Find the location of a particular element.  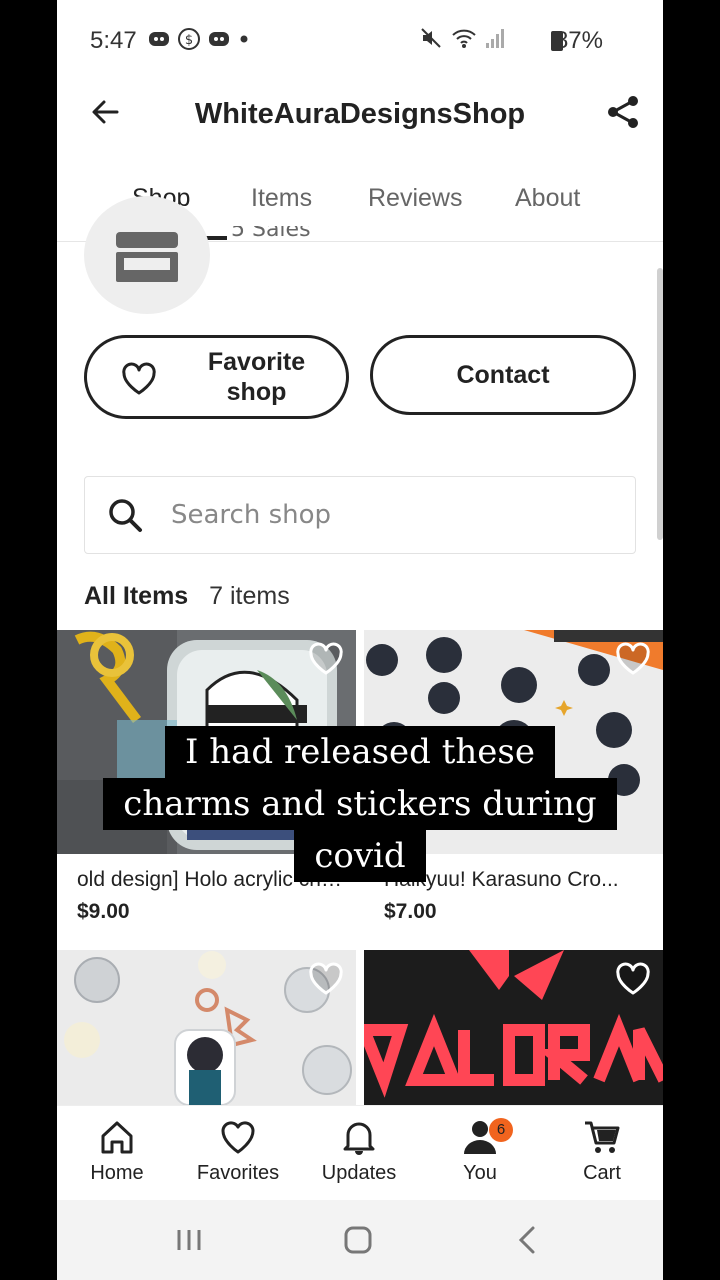

system-icons is located at coordinates (462, 38).